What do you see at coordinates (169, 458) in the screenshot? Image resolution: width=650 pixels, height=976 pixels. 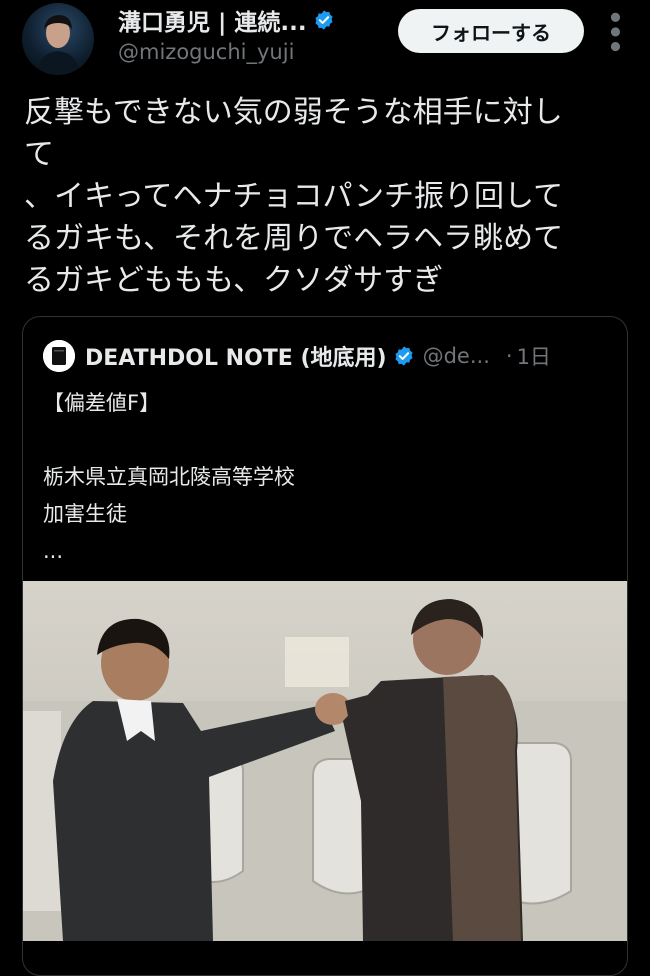 I see `quoted-tweet-text: 【偏差値F】 栃木県立真岡北陵高等学校 加害生徒` at bounding box center [169, 458].